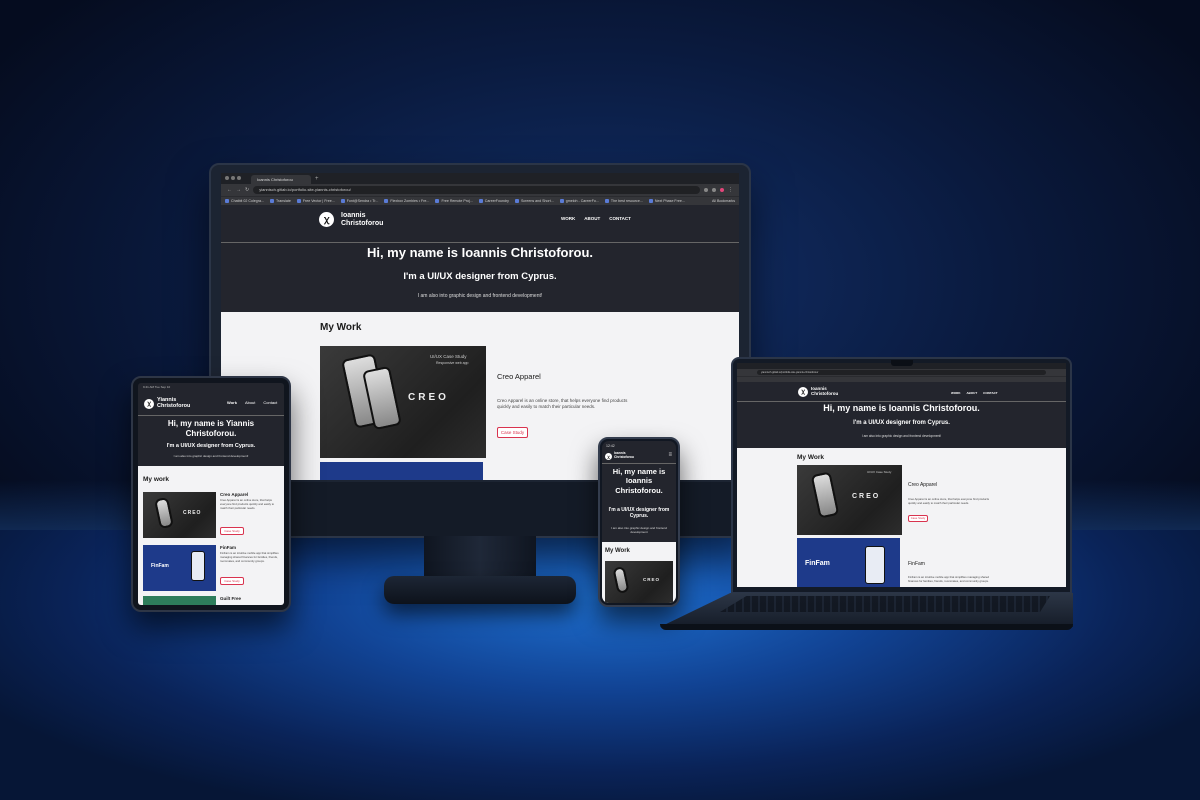 The width and height of the screenshot is (1200, 800). I want to click on creo-apparel-thumbnail: CREO UI/UX Case Study, so click(849, 500).